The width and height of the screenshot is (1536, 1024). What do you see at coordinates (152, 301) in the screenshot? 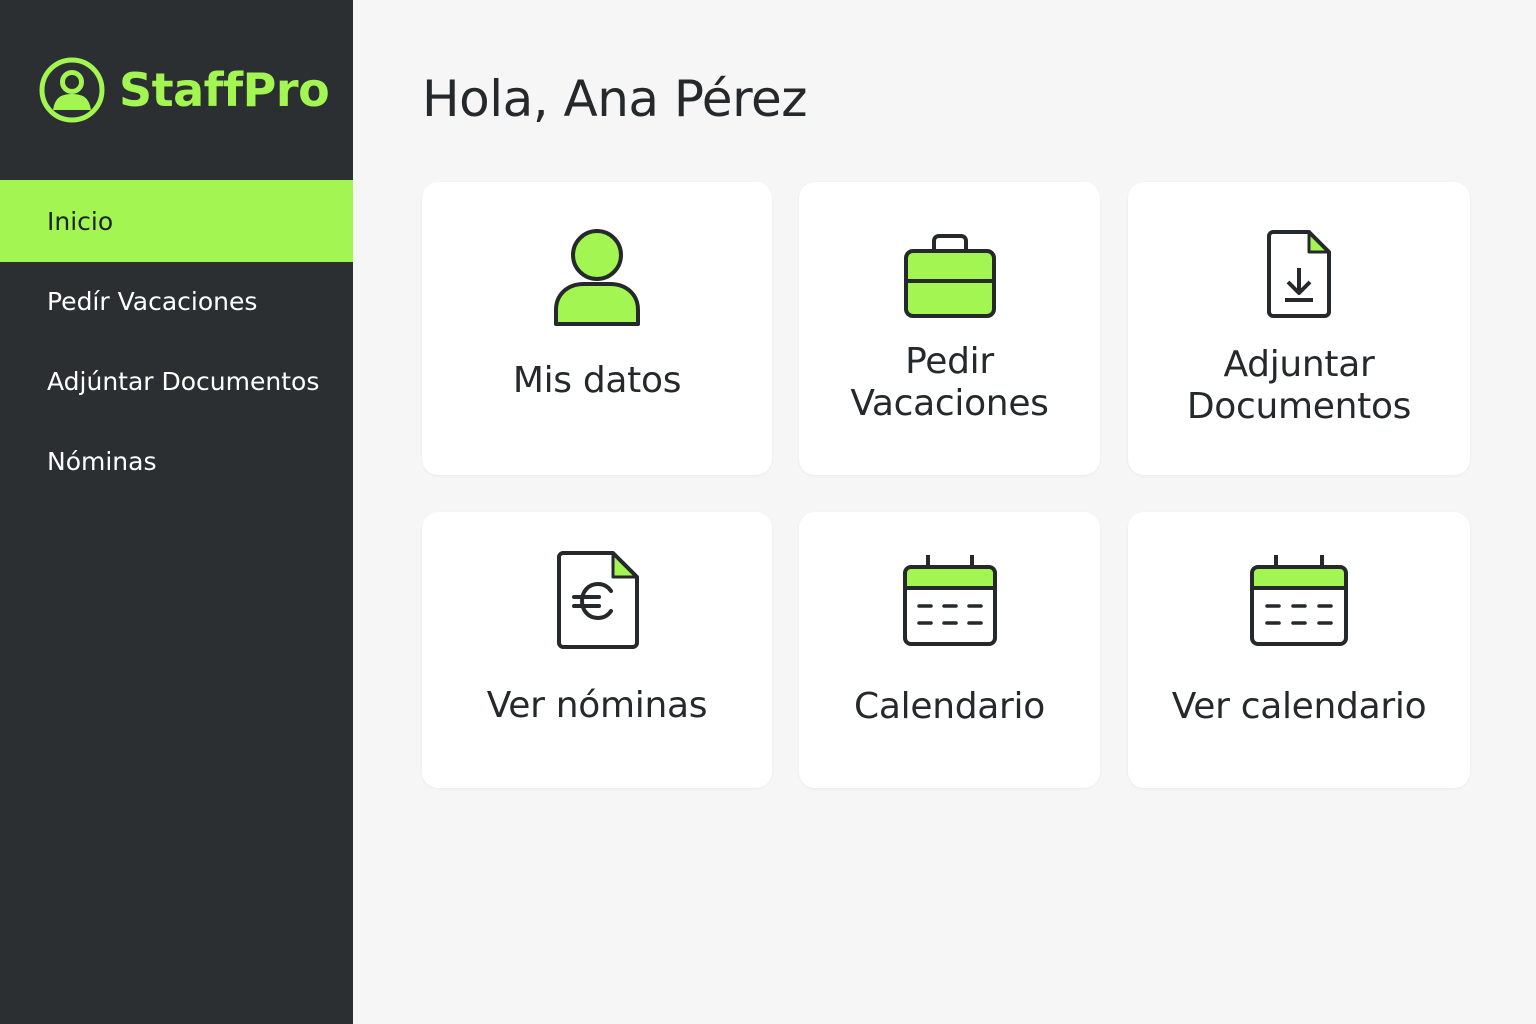
I see `sidebar-item-label: Pedír Vacaciones` at bounding box center [152, 301].